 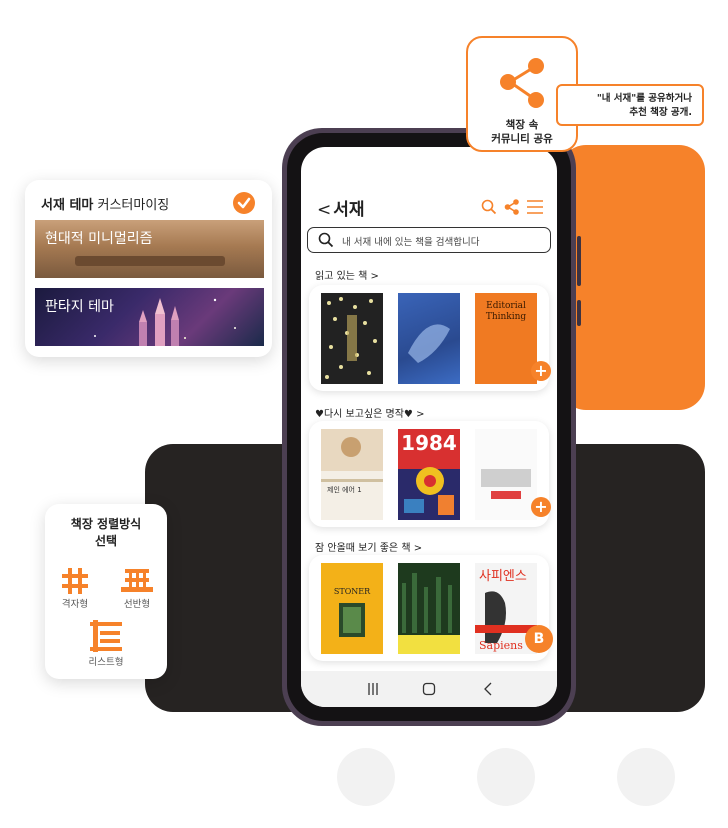 What do you see at coordinates (106, 591) in the screenshot?
I see `layout-card: 책장 정렬방식 선택 격자형 선반형 리스트형` at bounding box center [106, 591].